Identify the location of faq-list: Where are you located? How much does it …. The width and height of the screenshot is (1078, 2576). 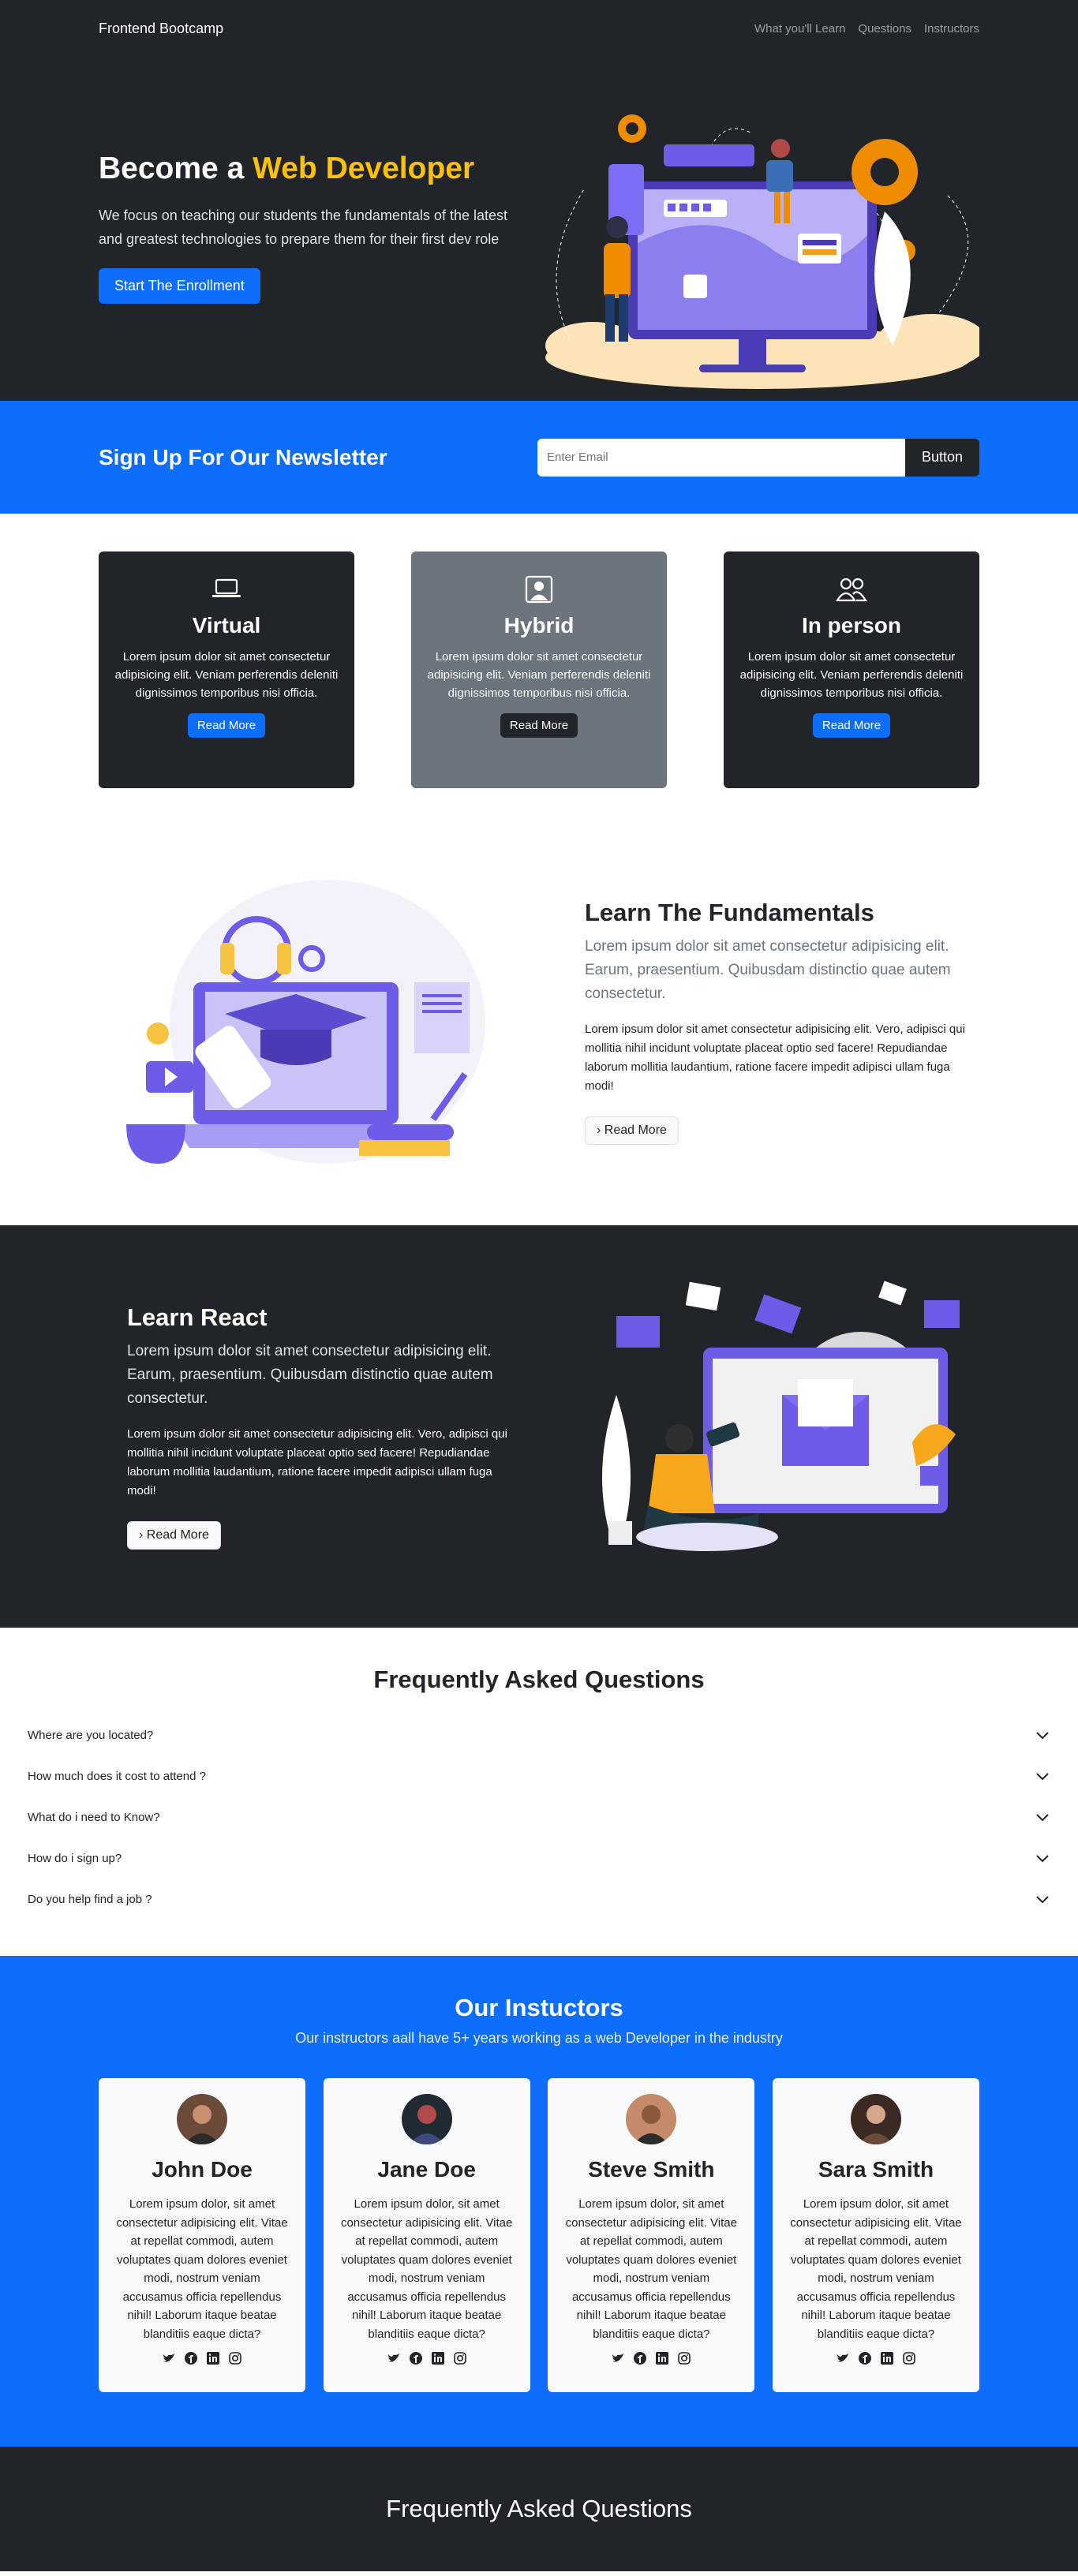
(539, 1817).